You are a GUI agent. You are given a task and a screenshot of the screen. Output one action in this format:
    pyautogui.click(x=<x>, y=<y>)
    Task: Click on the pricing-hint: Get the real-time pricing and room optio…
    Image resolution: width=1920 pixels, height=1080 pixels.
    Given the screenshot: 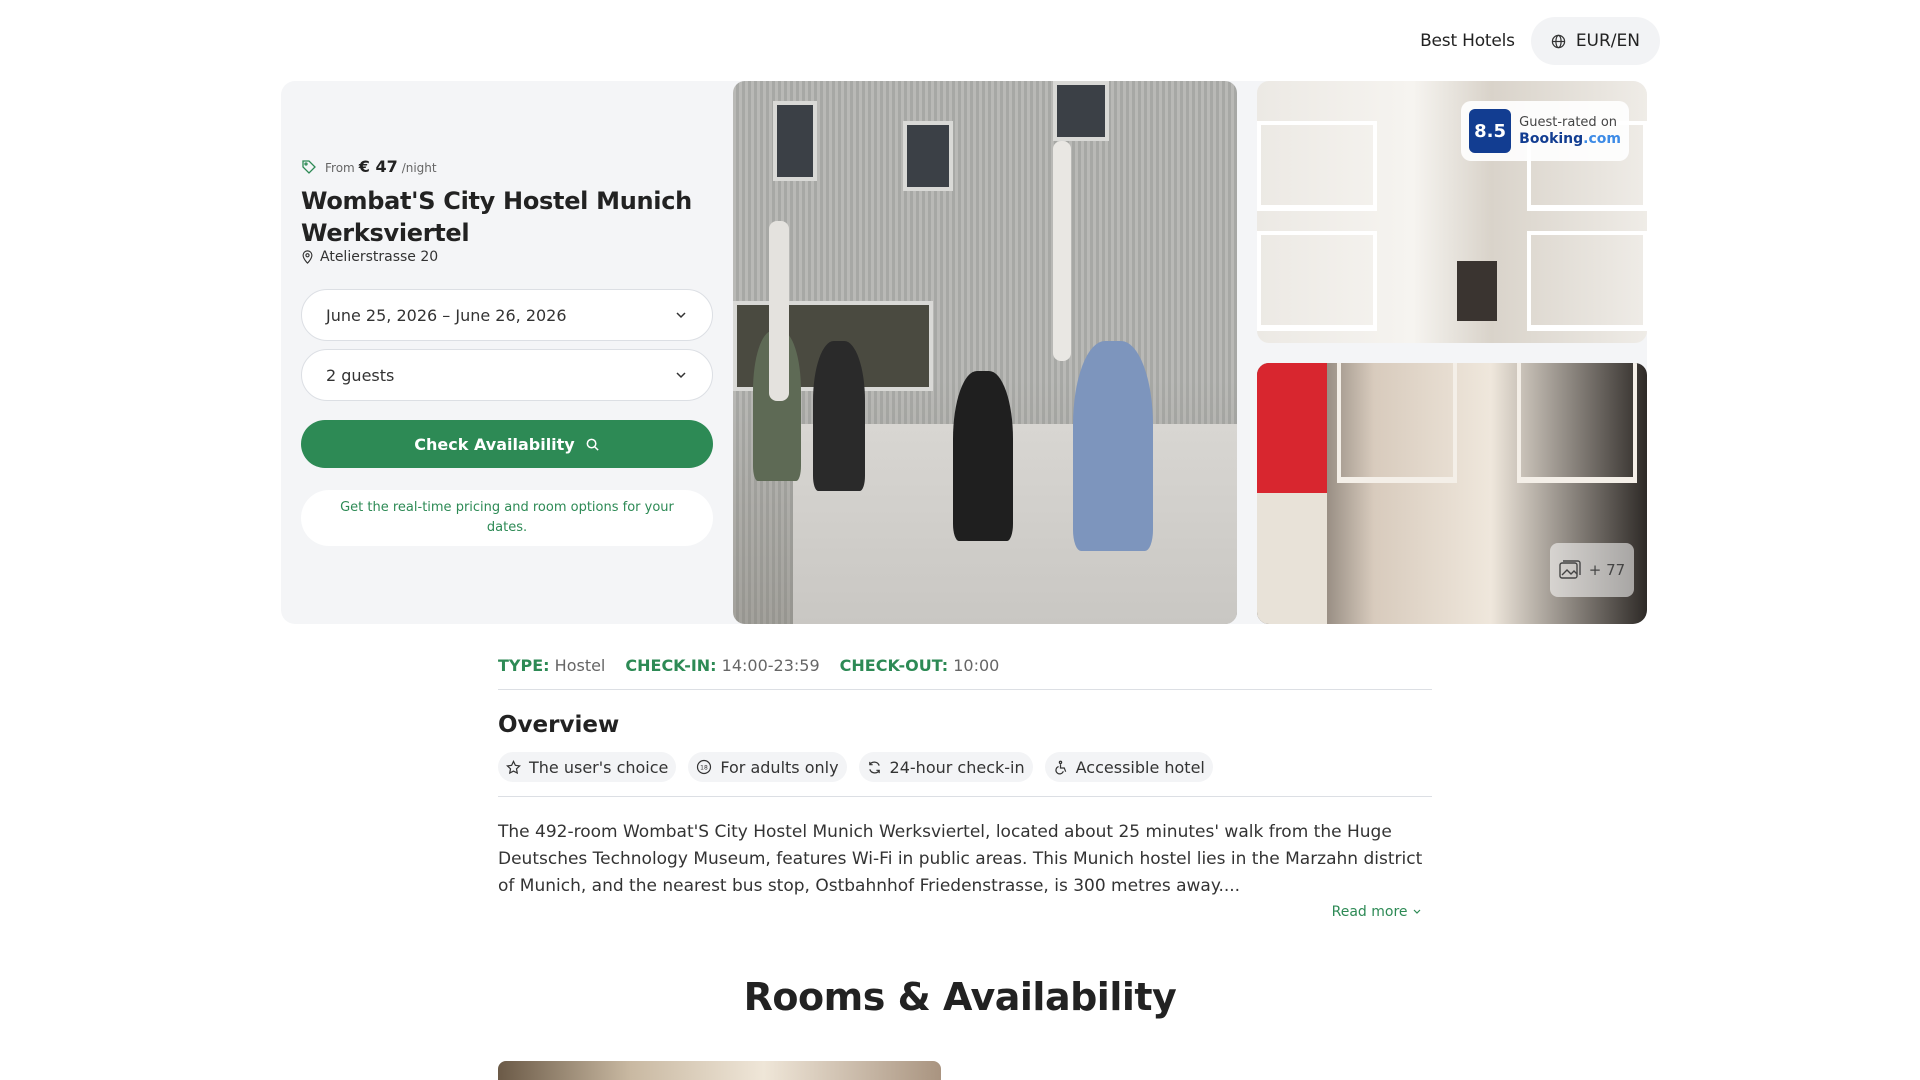 What is the action you would take?
    pyautogui.click(x=507, y=518)
    